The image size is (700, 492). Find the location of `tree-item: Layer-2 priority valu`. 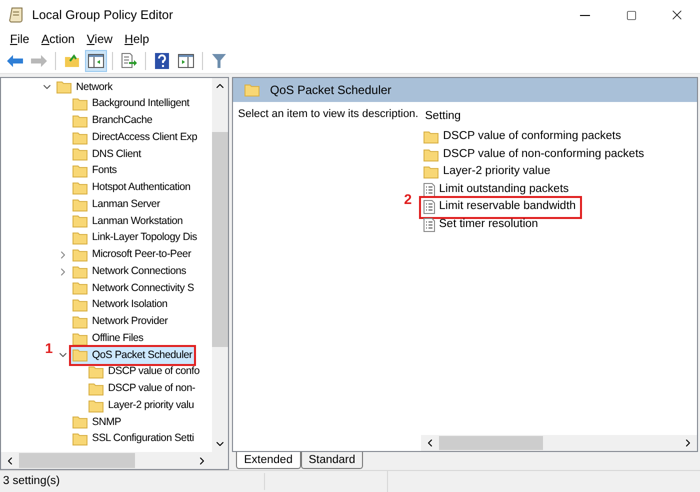

tree-item: Layer-2 priority valu is located at coordinates (141, 405).